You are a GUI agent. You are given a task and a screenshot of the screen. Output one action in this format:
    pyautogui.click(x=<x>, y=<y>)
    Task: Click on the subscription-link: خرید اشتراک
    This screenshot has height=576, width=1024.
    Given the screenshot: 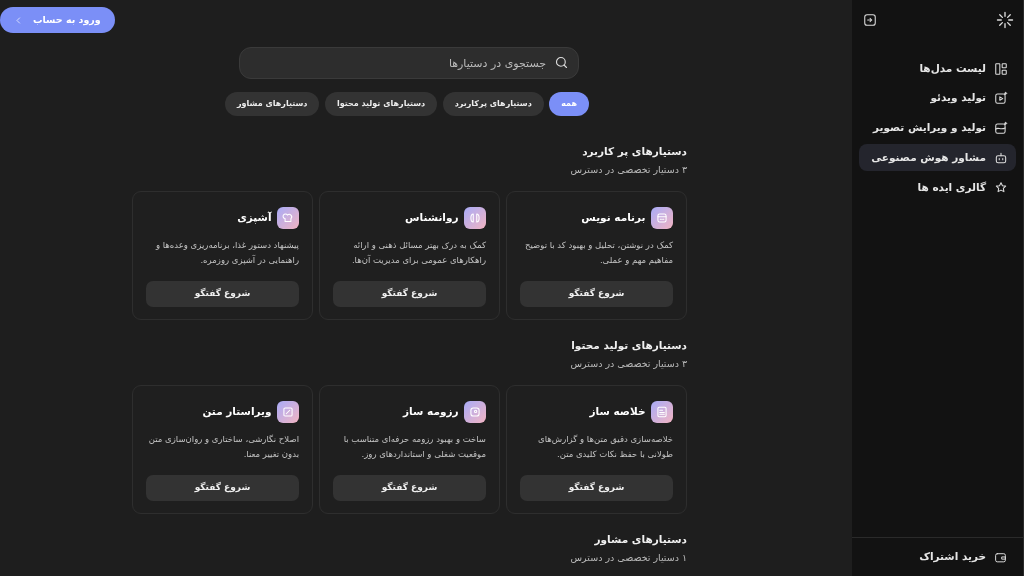 What is the action you would take?
    pyautogui.click(x=963, y=557)
    